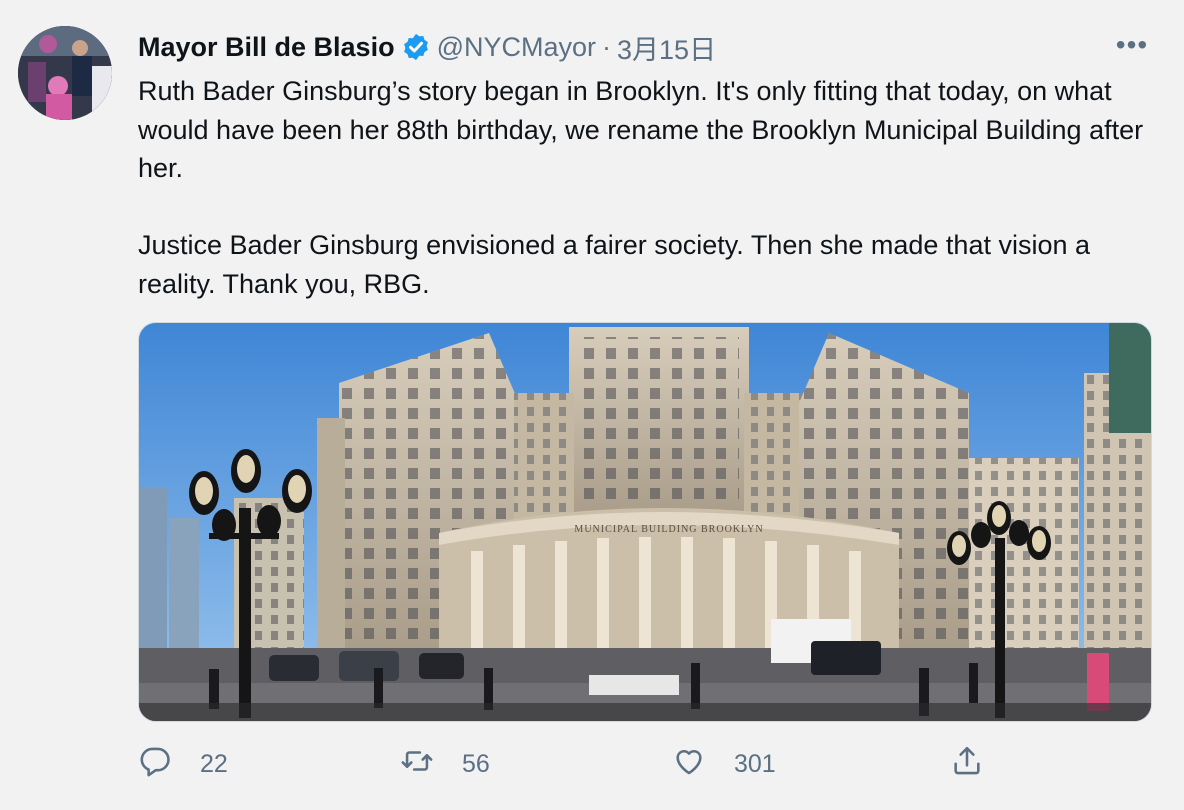 The image size is (1184, 810). Describe the element at coordinates (65, 73) in the screenshot. I see `avatar` at that location.